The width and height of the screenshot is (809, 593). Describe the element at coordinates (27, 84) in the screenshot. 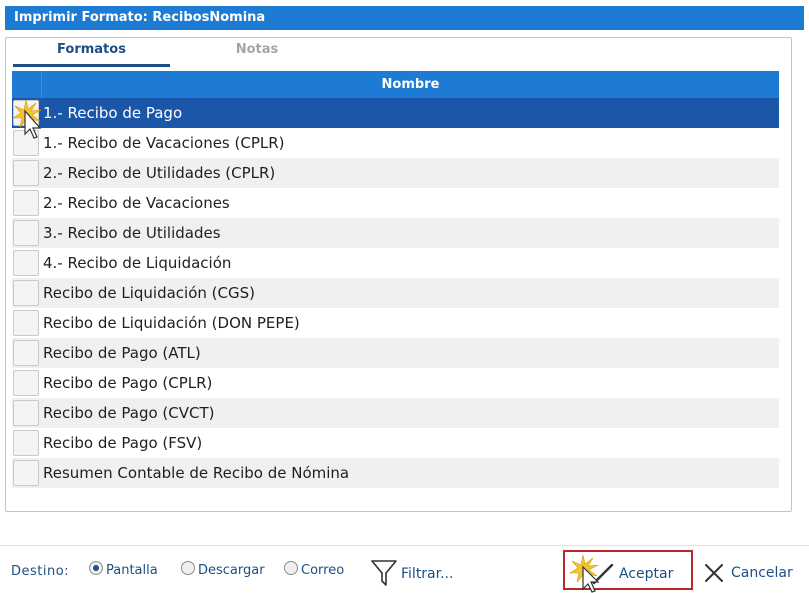

I see `select-column-header` at that location.